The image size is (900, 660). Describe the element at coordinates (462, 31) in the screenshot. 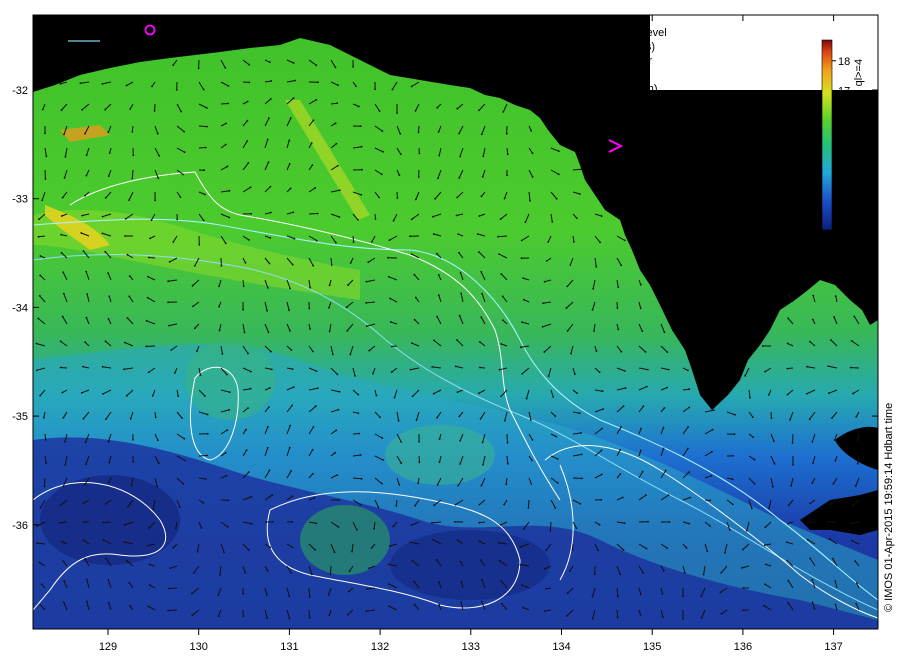

I see `map-date: 12-Oct-2005` at that location.